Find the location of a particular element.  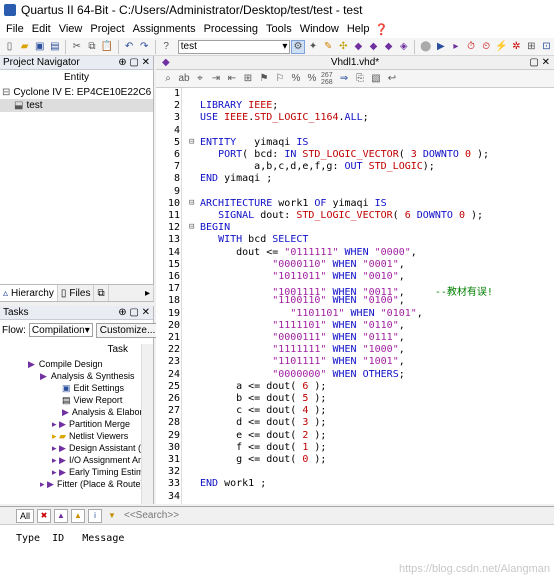

code-line: 31 g <= dout( 0 ); is located at coordinates (355, 460).